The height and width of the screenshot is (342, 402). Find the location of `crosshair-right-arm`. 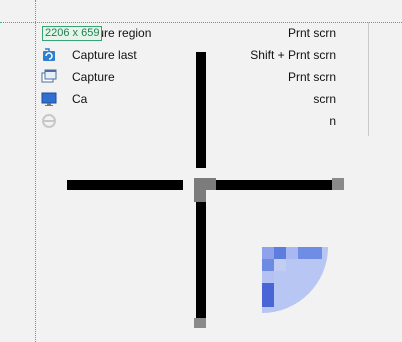

crosshair-right-arm is located at coordinates (274, 185).